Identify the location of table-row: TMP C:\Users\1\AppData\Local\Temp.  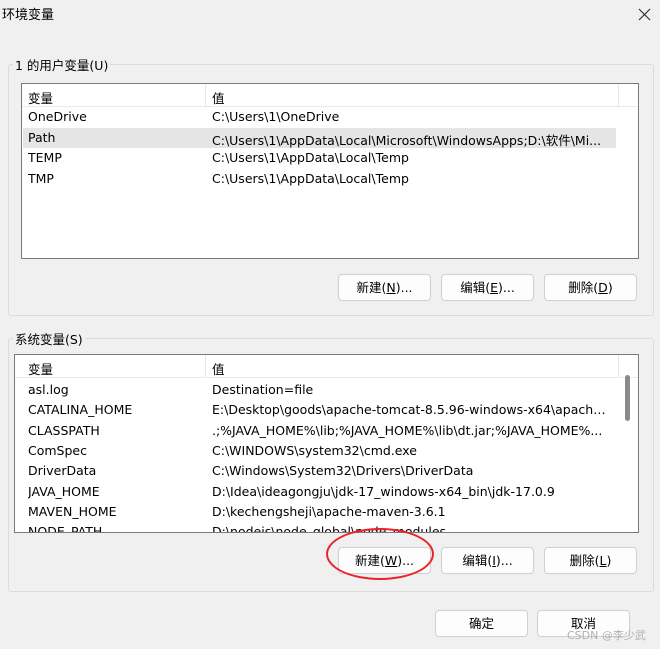
(319, 179).